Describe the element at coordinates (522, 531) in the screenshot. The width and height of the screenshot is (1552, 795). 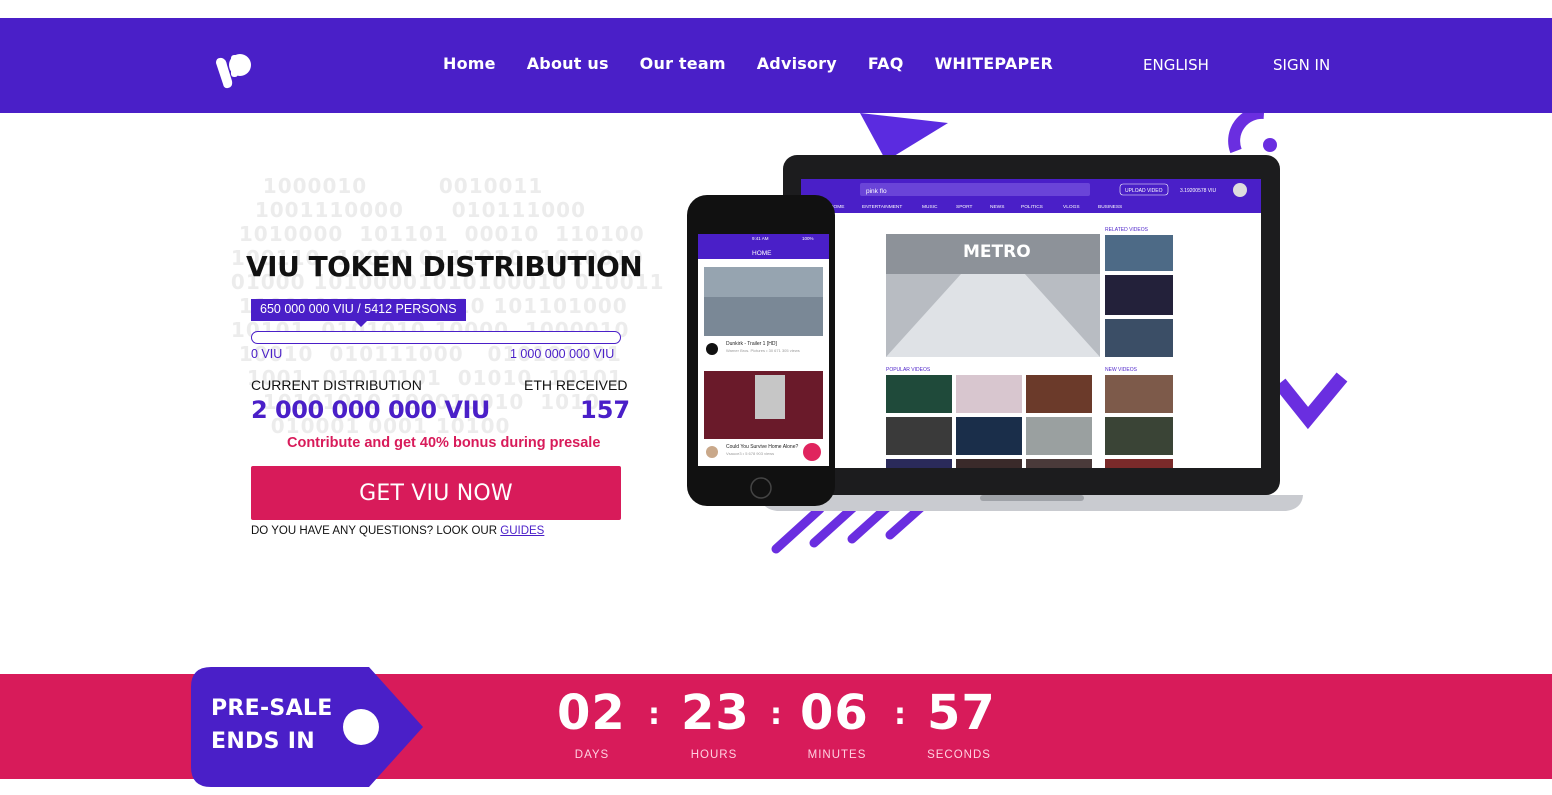
I see `guides-link: GUIDES` at that location.